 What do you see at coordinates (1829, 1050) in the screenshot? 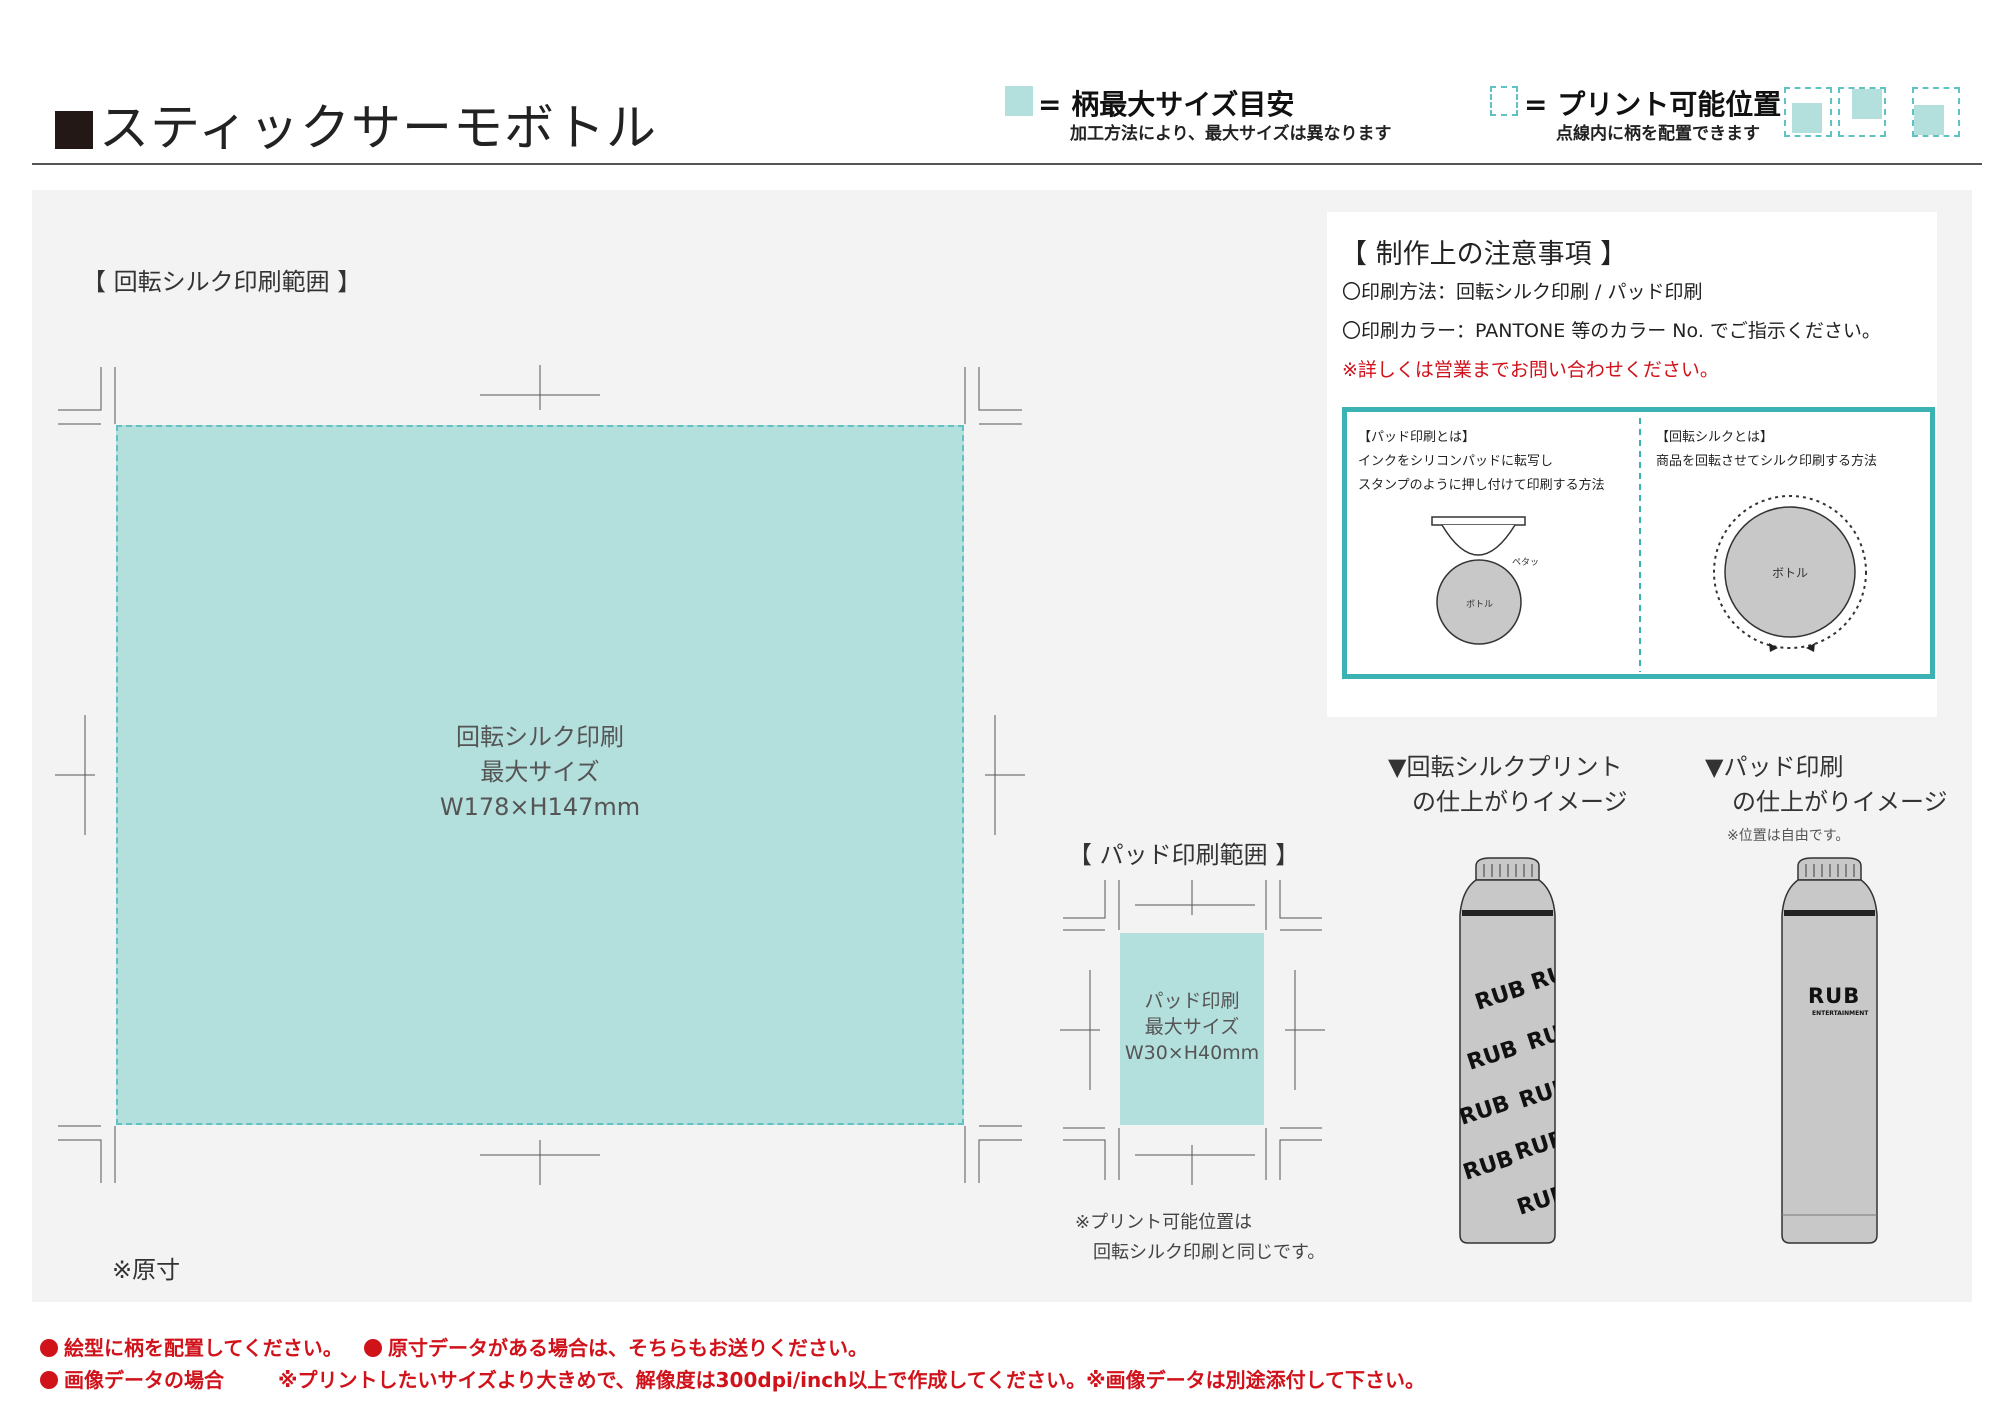
I see `pad-bottle-icon` at bounding box center [1829, 1050].